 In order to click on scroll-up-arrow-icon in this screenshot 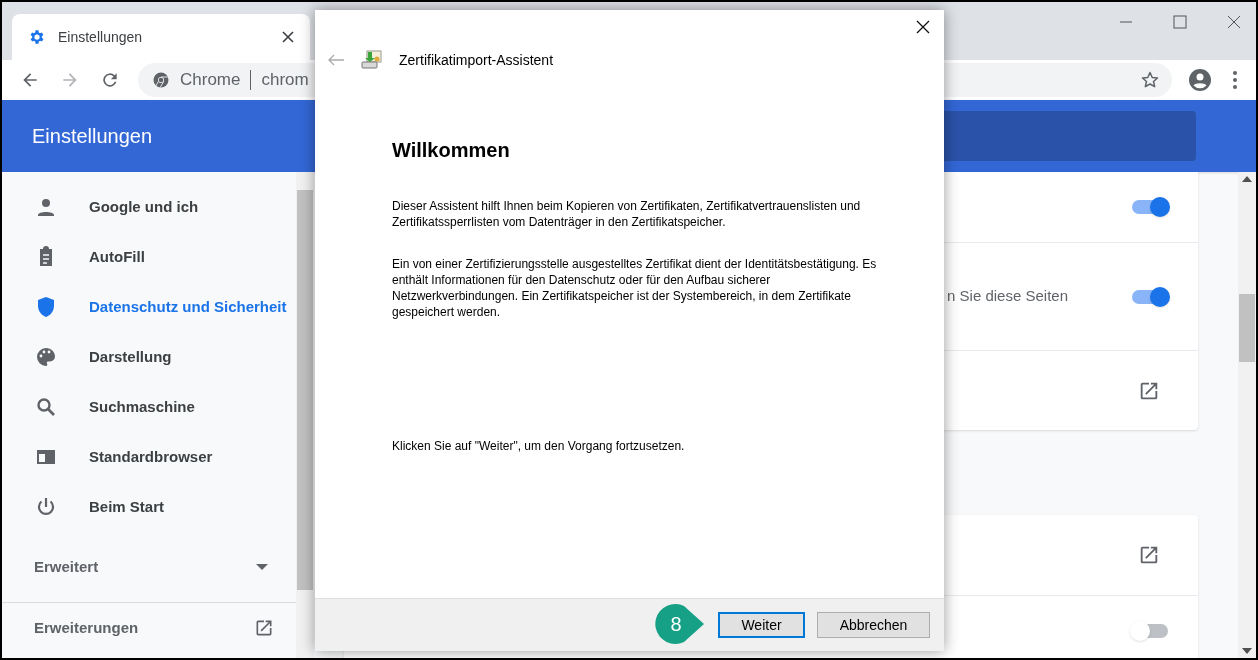, I will do `click(1247, 179)`.